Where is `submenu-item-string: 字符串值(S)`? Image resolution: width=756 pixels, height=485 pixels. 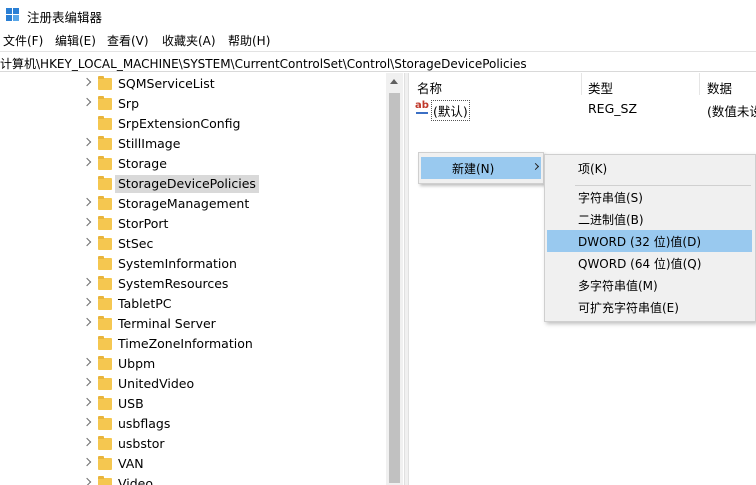 submenu-item-string: 字符串值(S) is located at coordinates (649, 197).